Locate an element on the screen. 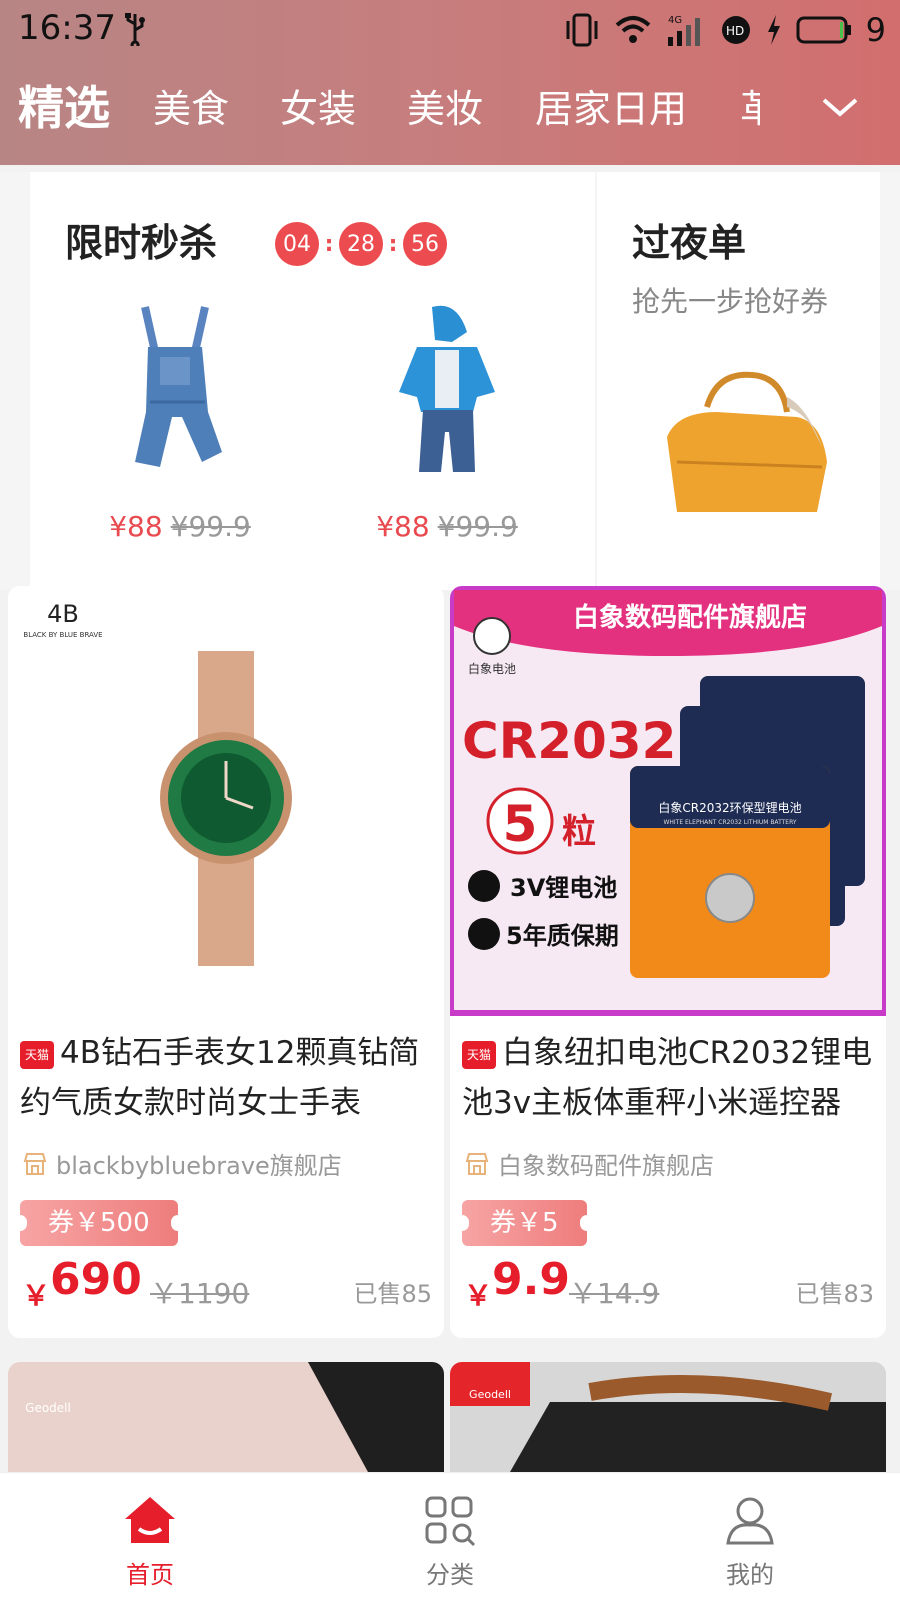 This screenshot has width=900, height=1600. nav-profile: 我的 is located at coordinates (750, 1536).